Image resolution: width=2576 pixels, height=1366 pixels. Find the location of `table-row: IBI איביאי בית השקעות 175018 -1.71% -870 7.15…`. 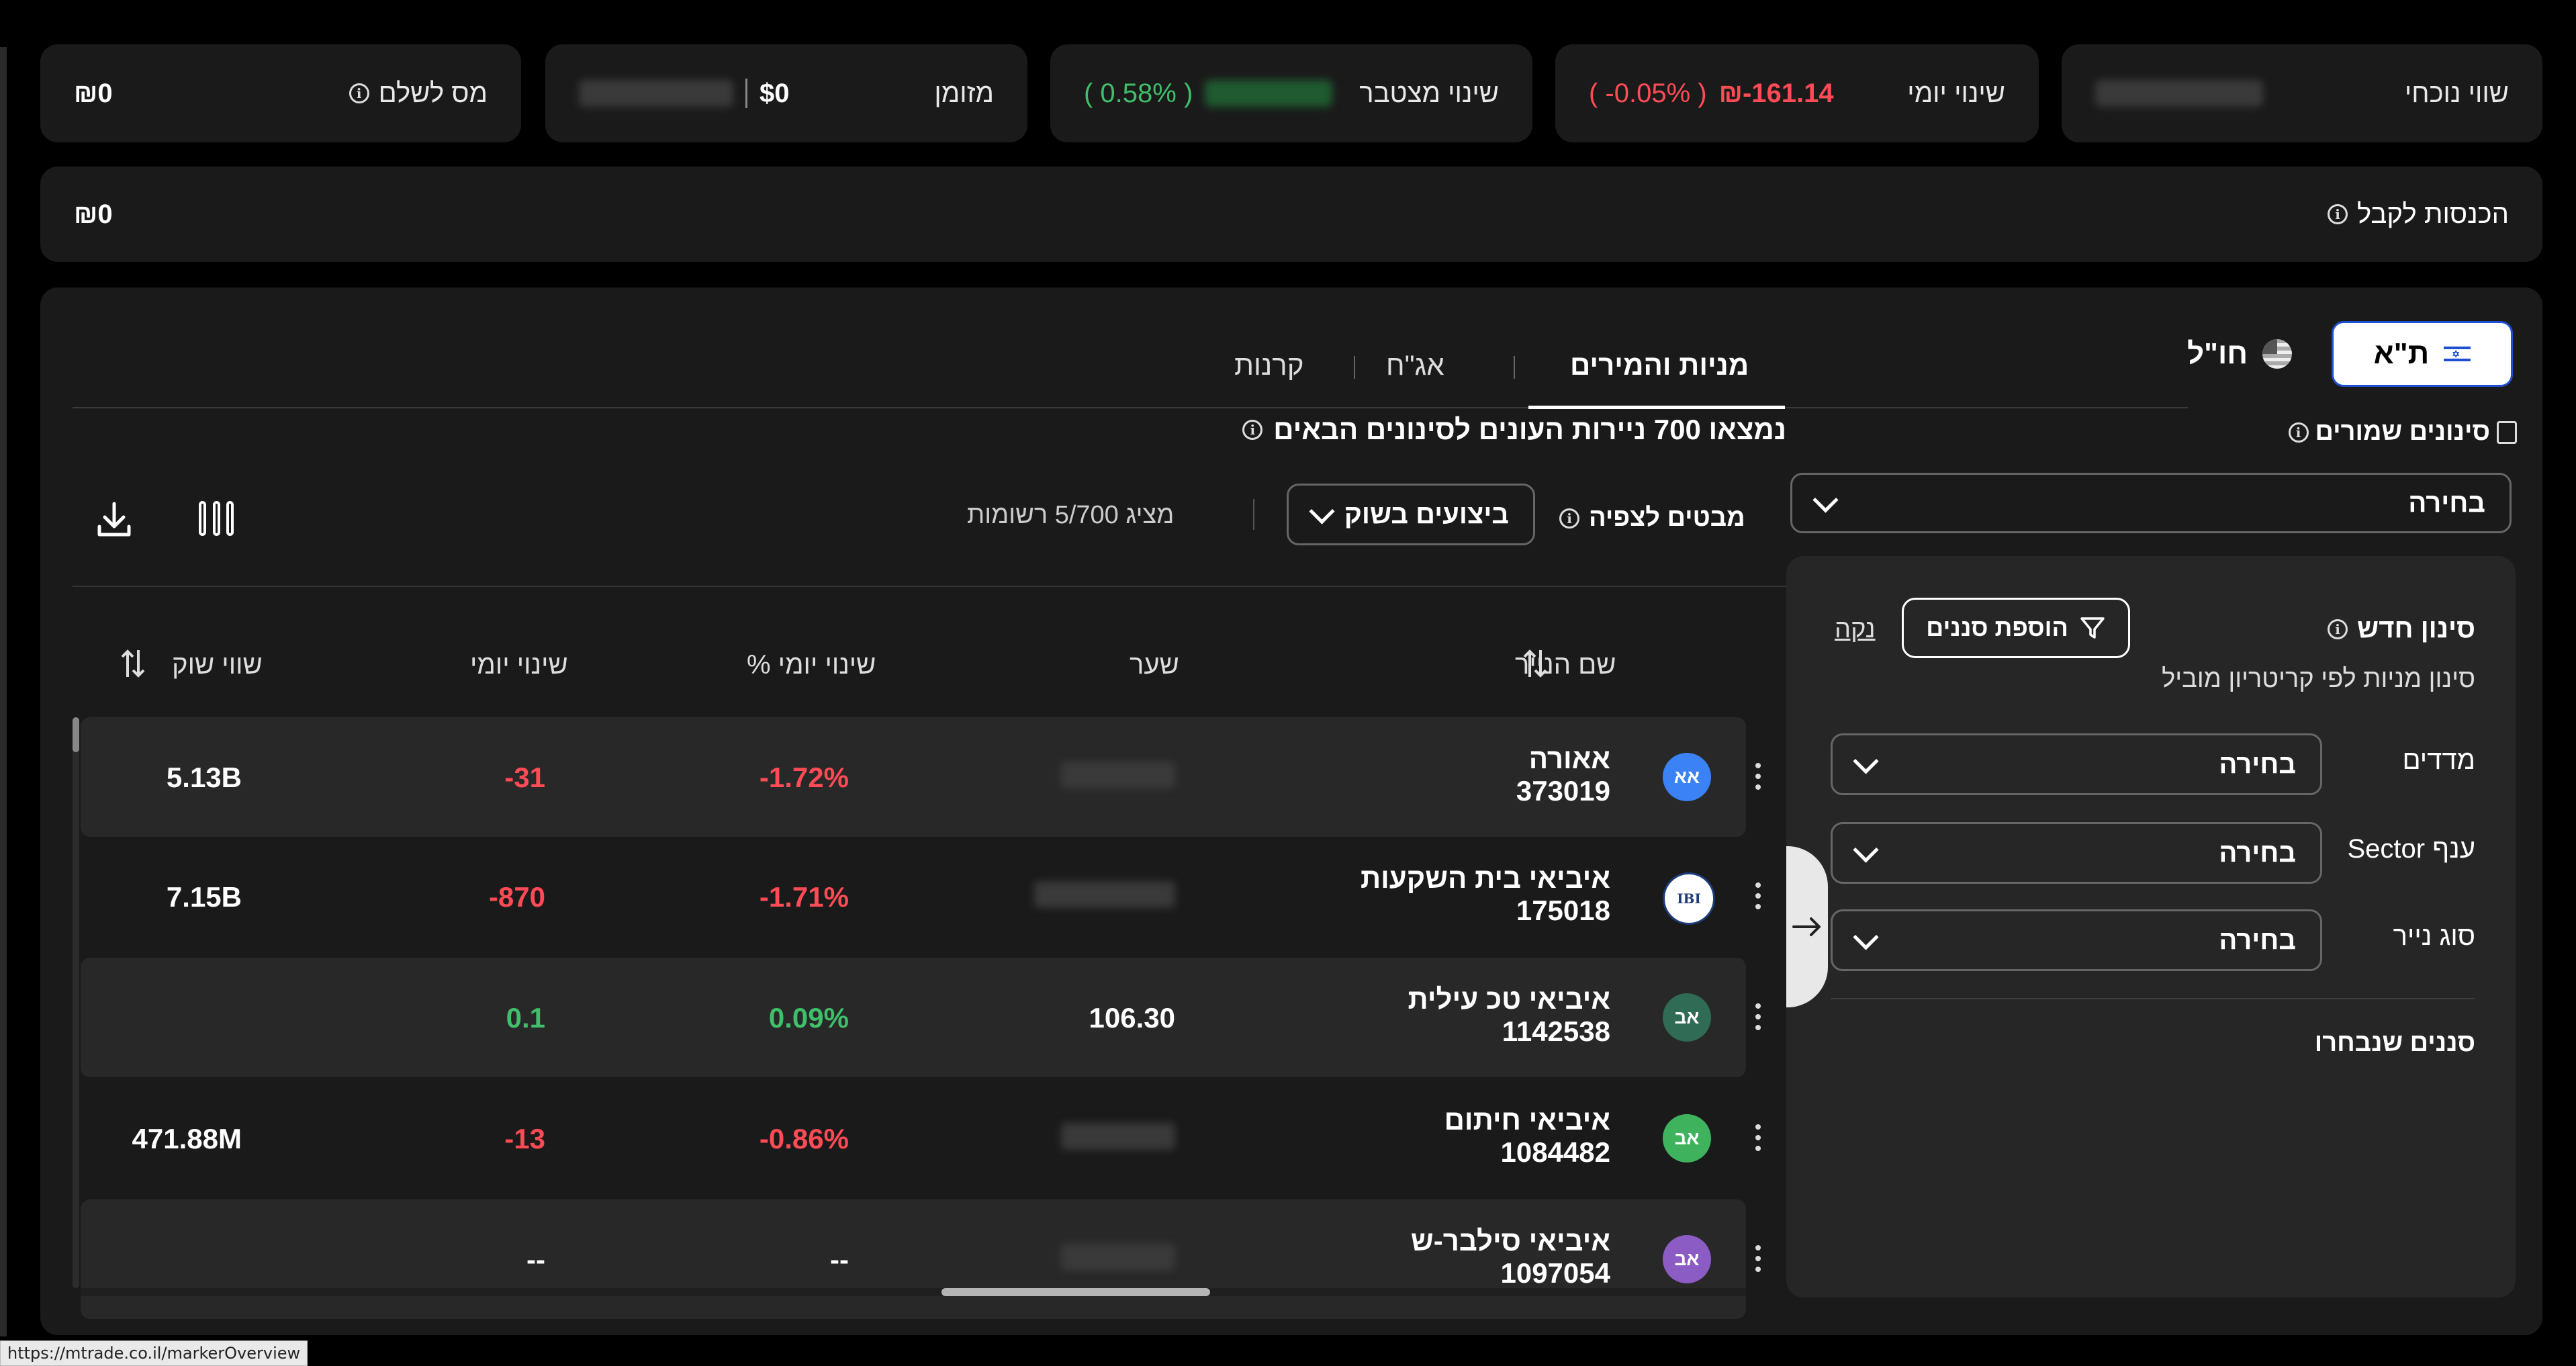

table-row: IBI איביאי בית השקעות 175018 -1.71% -870 7.15… is located at coordinates (921, 896).